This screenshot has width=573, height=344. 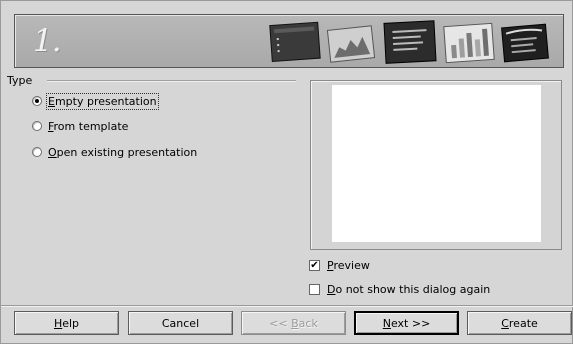 I want to click on checkbox-label: Do not show this dialog again, so click(x=409, y=289).